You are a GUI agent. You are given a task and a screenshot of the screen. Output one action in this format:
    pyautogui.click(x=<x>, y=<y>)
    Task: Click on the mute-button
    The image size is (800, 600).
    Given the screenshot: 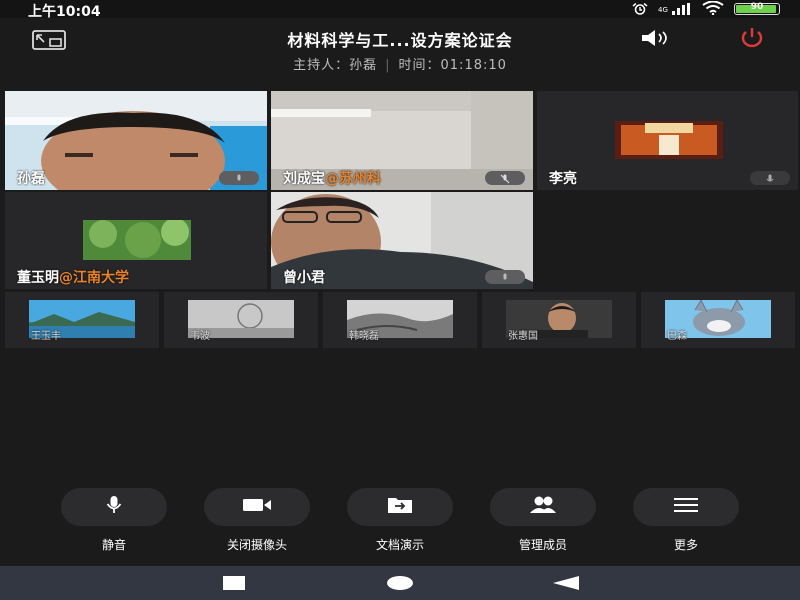 What is the action you would take?
    pyautogui.click(x=114, y=507)
    